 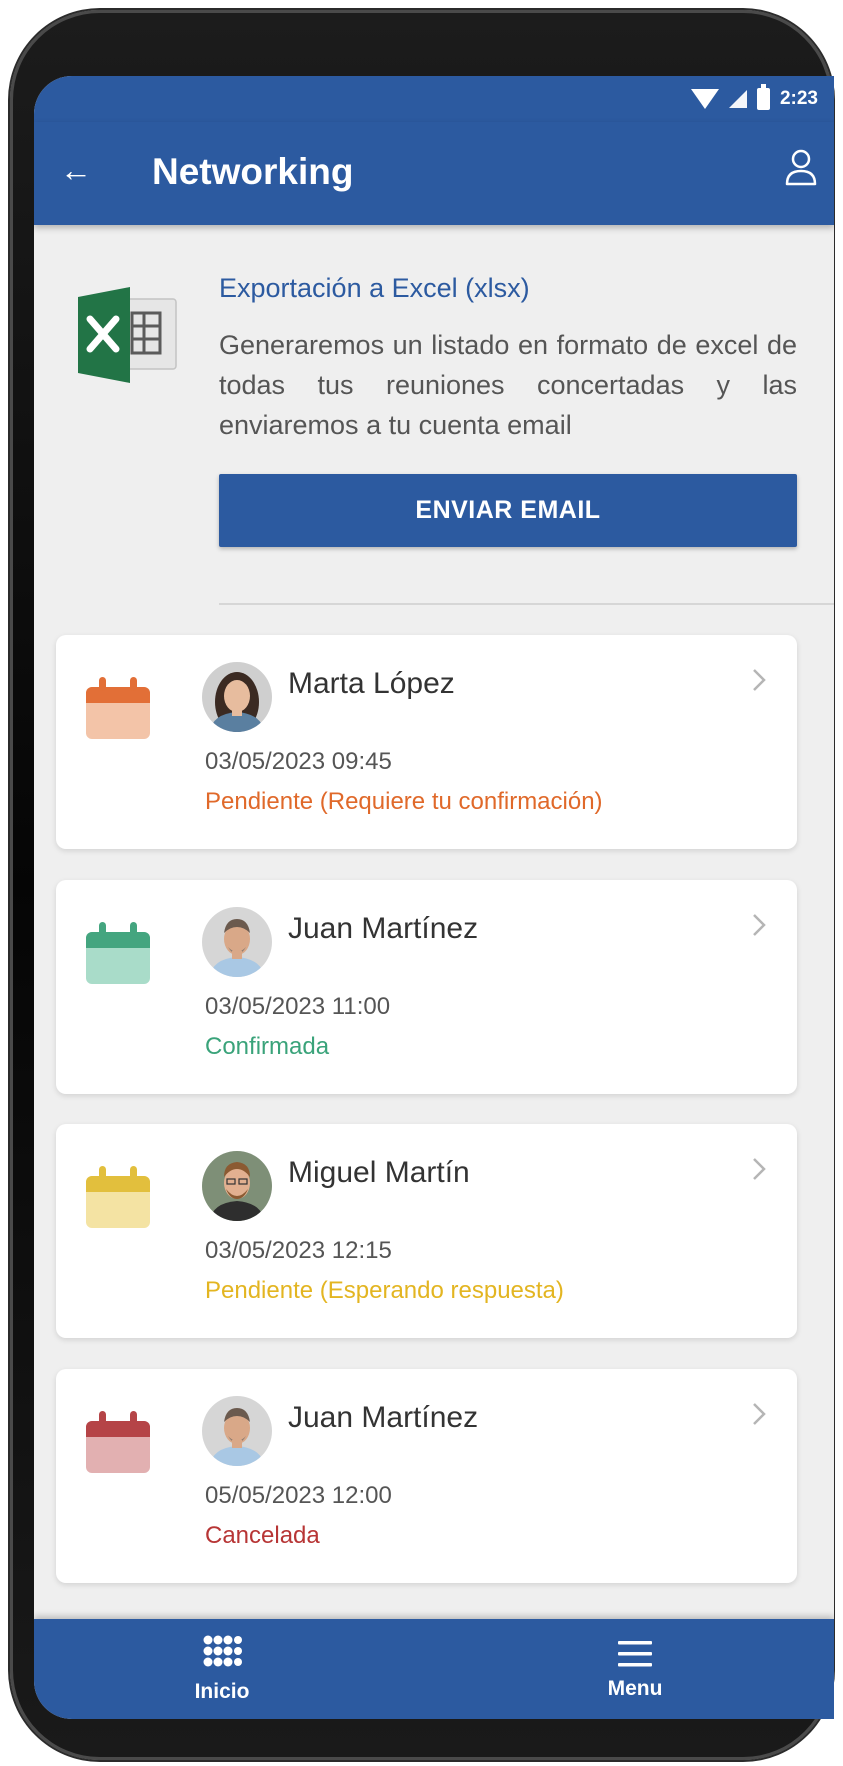 What do you see at coordinates (298, 1250) in the screenshot?
I see `meeting-datetime: 03/05/2023 12:15` at bounding box center [298, 1250].